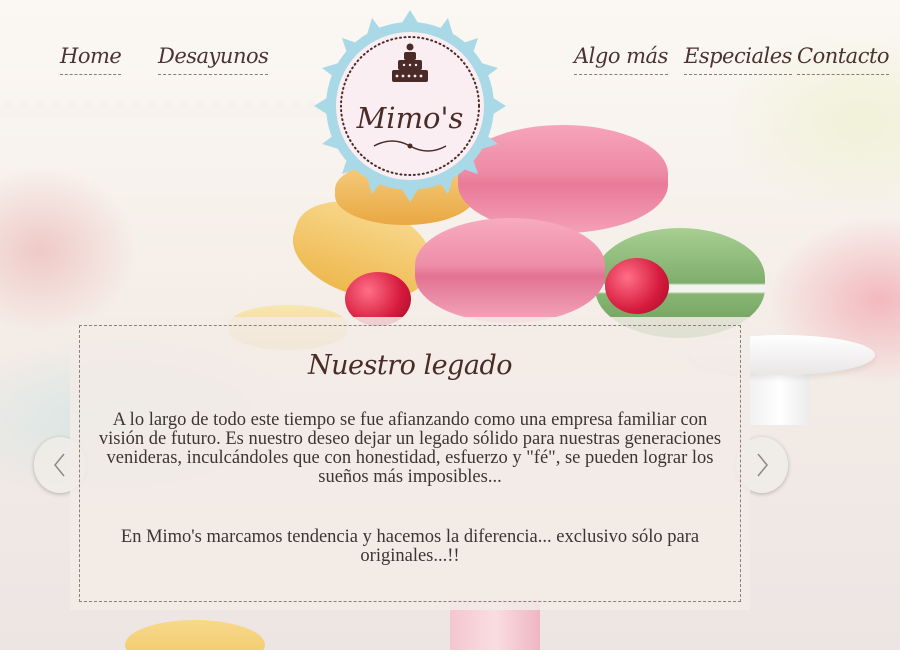 The image size is (900, 650). What do you see at coordinates (738, 59) in the screenshot?
I see `nav-especiales: Especiales` at bounding box center [738, 59].